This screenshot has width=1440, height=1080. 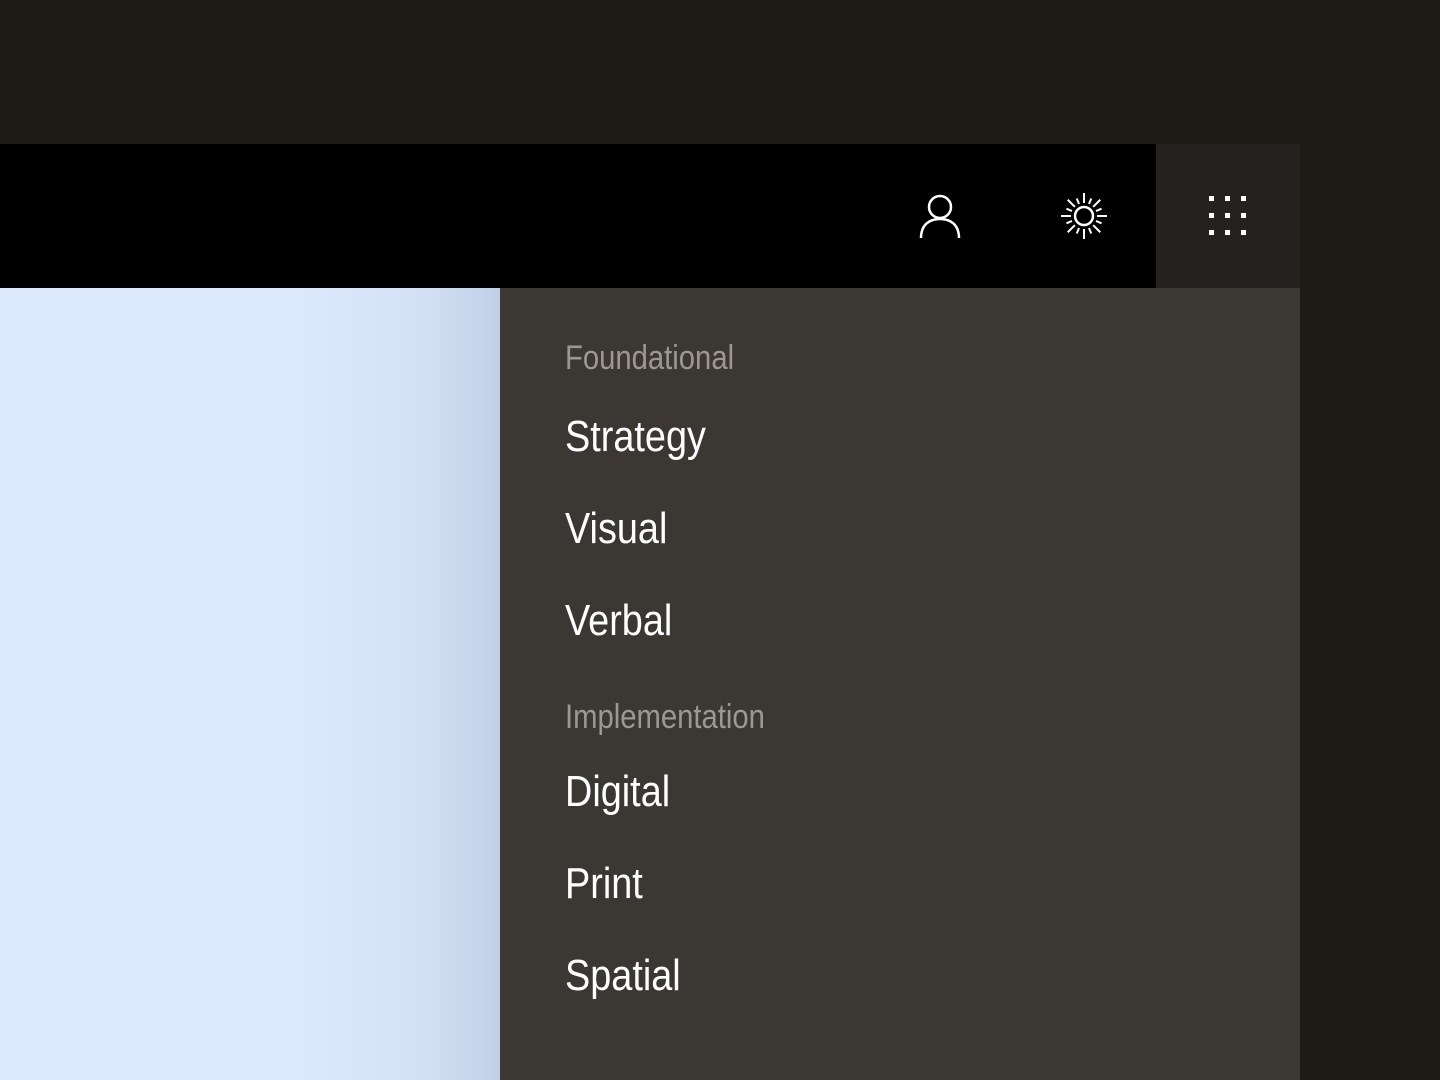 What do you see at coordinates (650, 358) in the screenshot?
I see `section-heading-foundational: Foundational` at bounding box center [650, 358].